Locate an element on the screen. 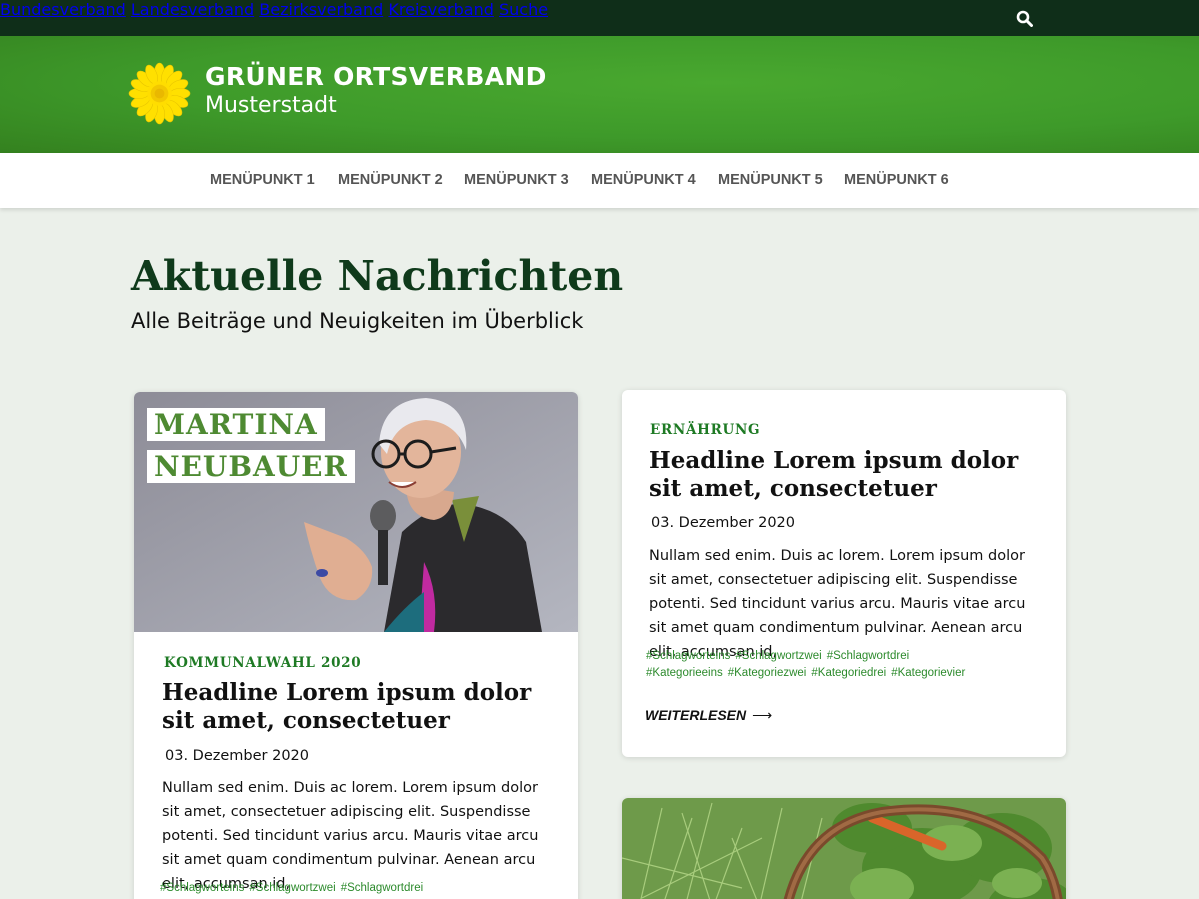 The image size is (1199, 899). org-name: GRÜNER ORTSVERBAND is located at coordinates (376, 76).